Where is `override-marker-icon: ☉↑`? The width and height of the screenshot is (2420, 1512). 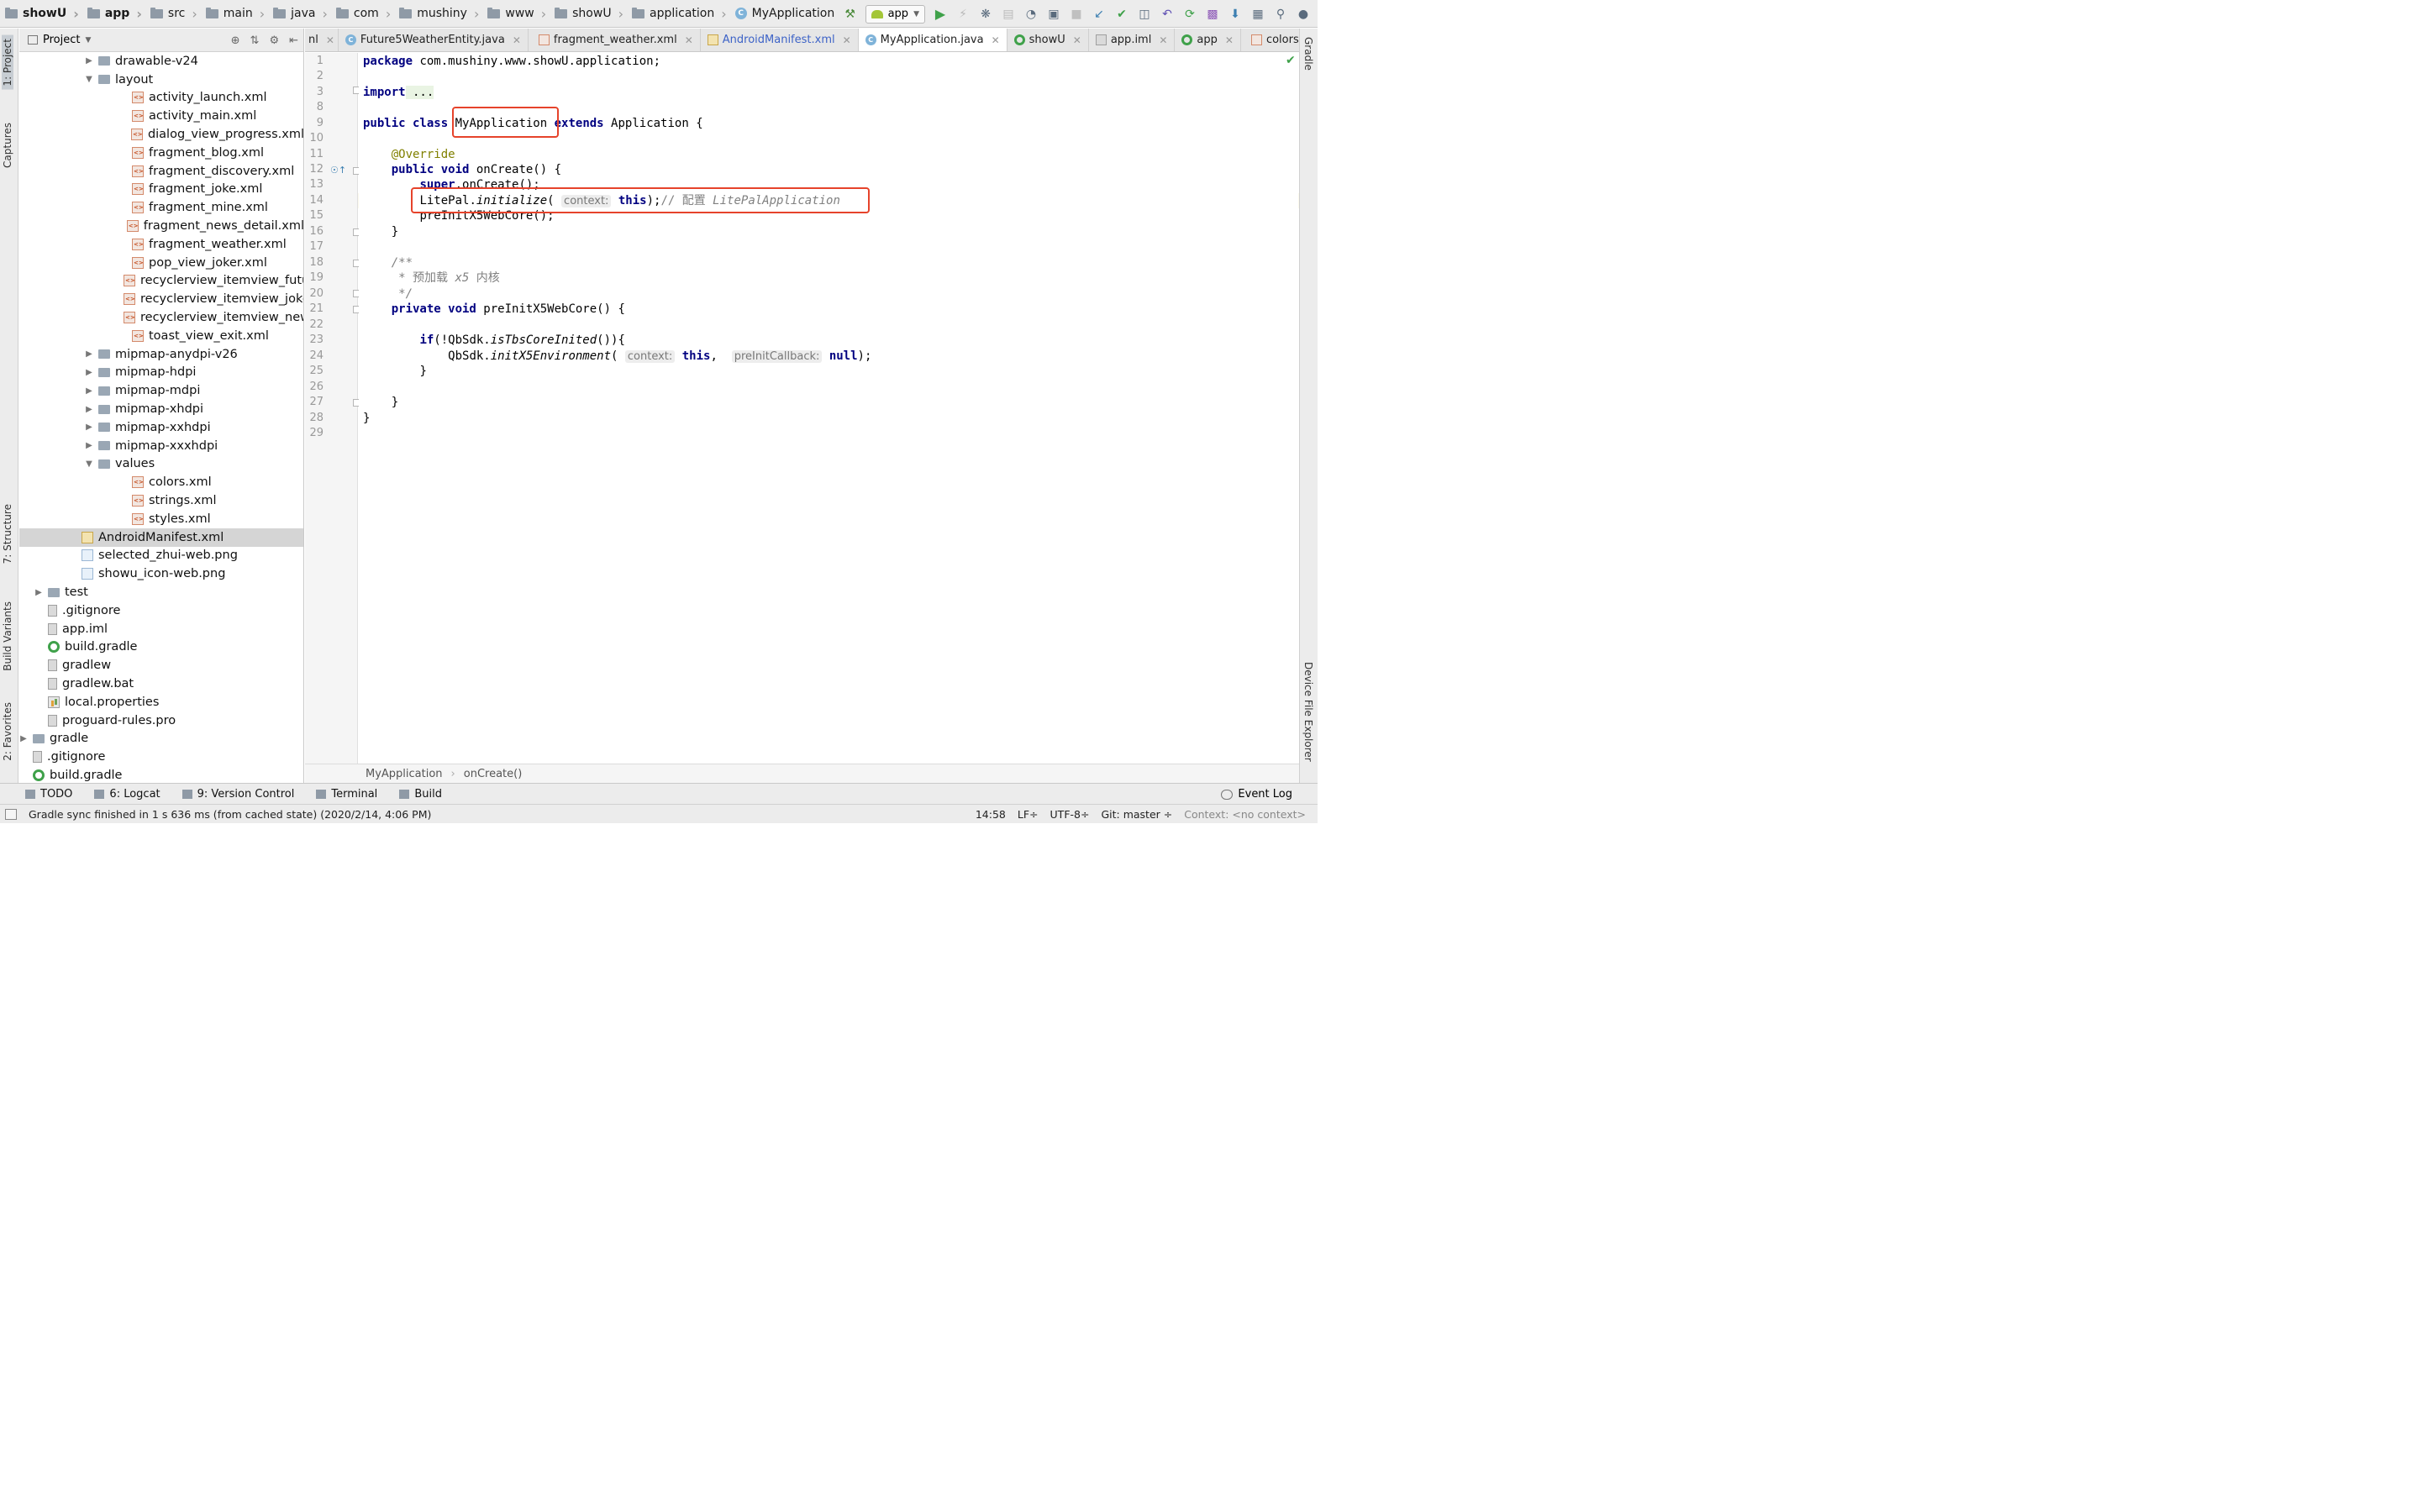 override-marker-icon: ☉↑ is located at coordinates (338, 170).